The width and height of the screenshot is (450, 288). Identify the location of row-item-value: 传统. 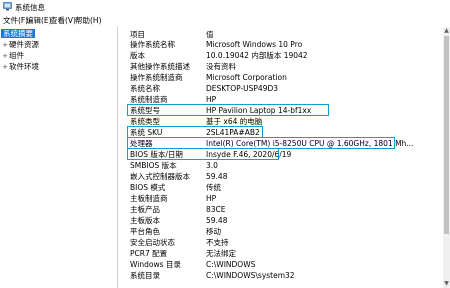
(213, 187).